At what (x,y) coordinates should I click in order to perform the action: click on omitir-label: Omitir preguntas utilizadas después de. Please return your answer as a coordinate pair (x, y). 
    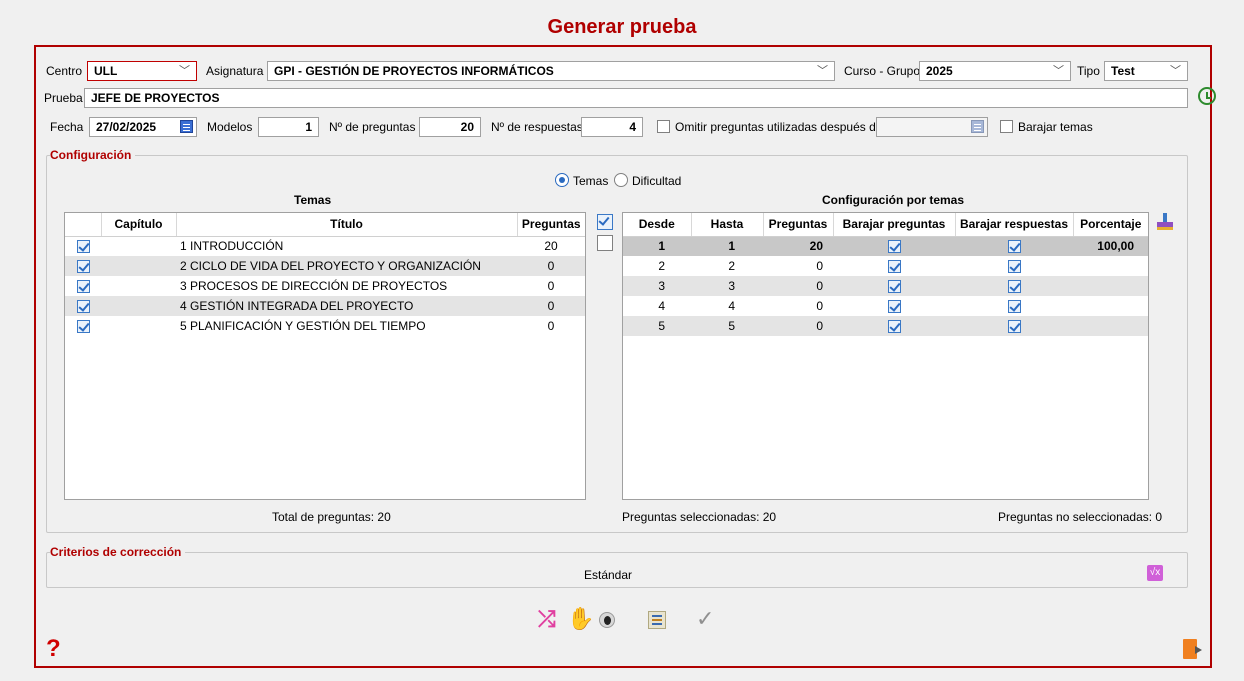
    Looking at the image, I should click on (779, 127).